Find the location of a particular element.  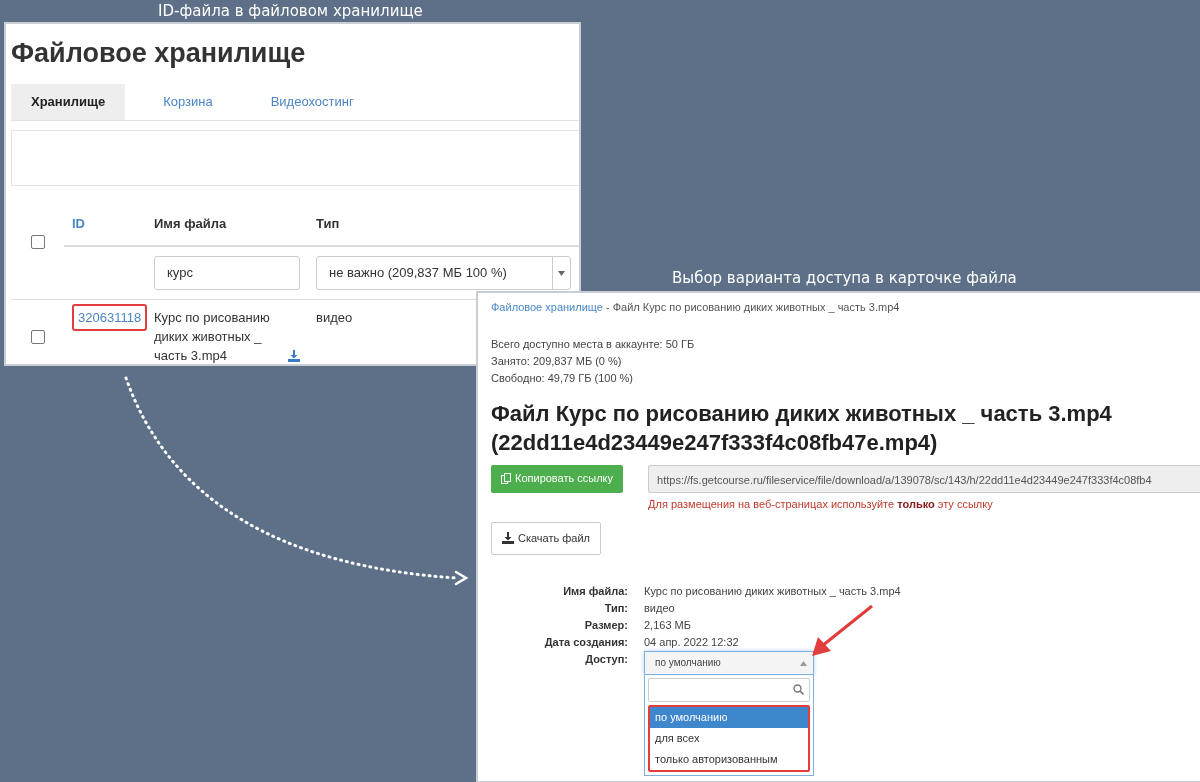

type-select: не важно (209,837 МБ 100 %) is located at coordinates (443, 273).